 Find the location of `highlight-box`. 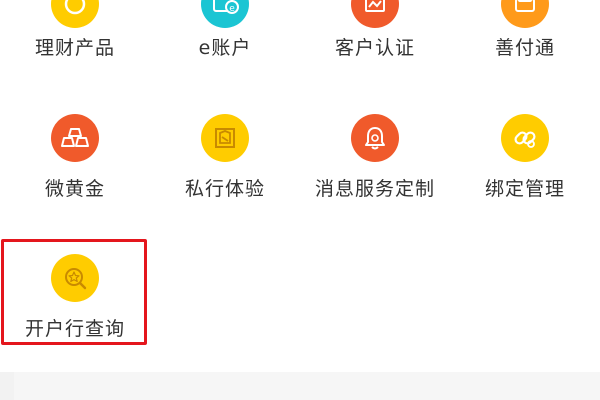

highlight-box is located at coordinates (74, 292).